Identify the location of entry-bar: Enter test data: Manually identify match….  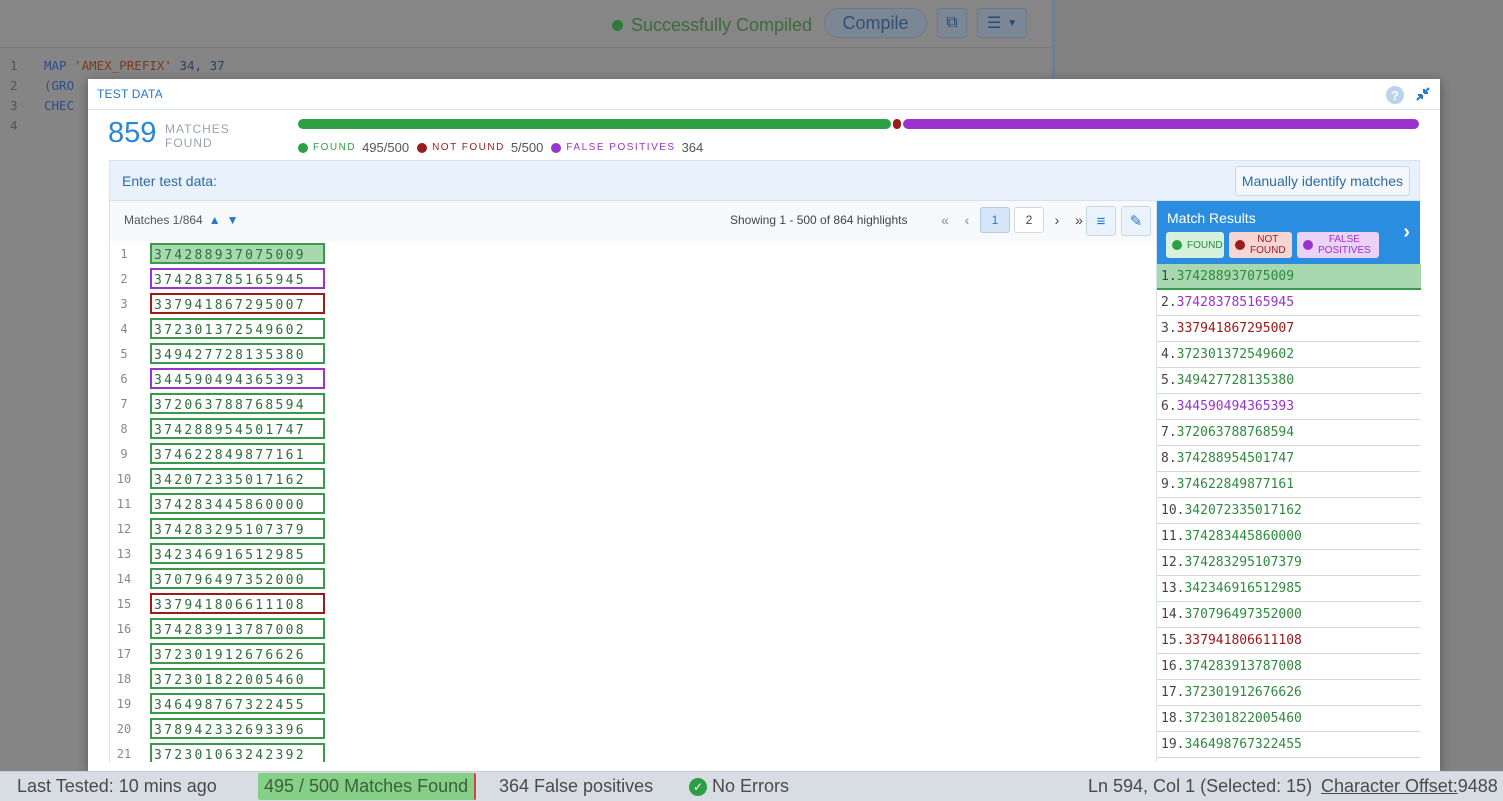
(764, 181).